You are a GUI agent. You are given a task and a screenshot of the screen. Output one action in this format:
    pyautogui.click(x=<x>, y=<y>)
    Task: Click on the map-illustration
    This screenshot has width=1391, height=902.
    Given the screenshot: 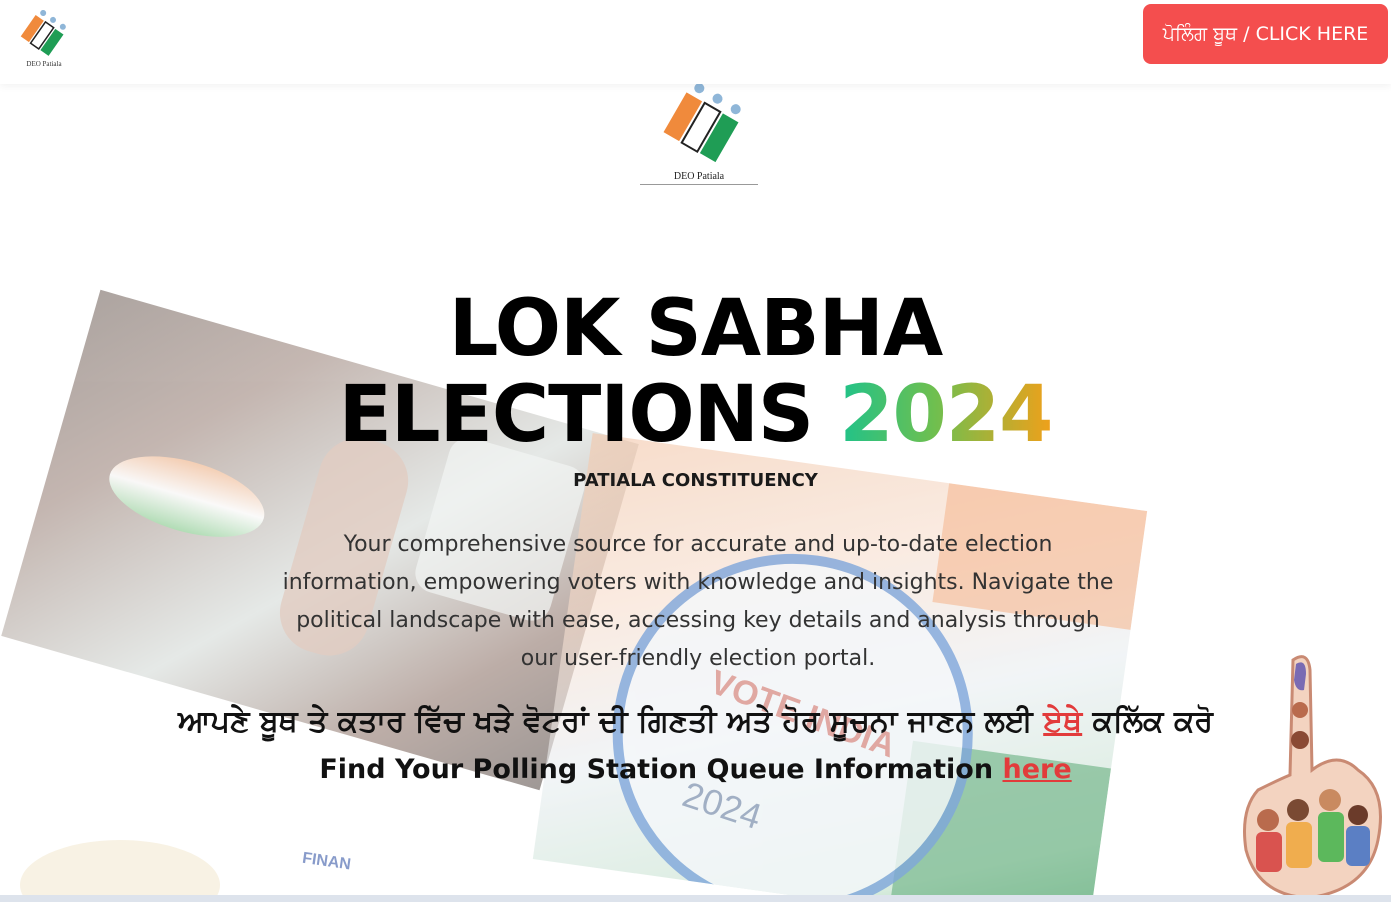 What is the action you would take?
    pyautogui.click(x=120, y=871)
    